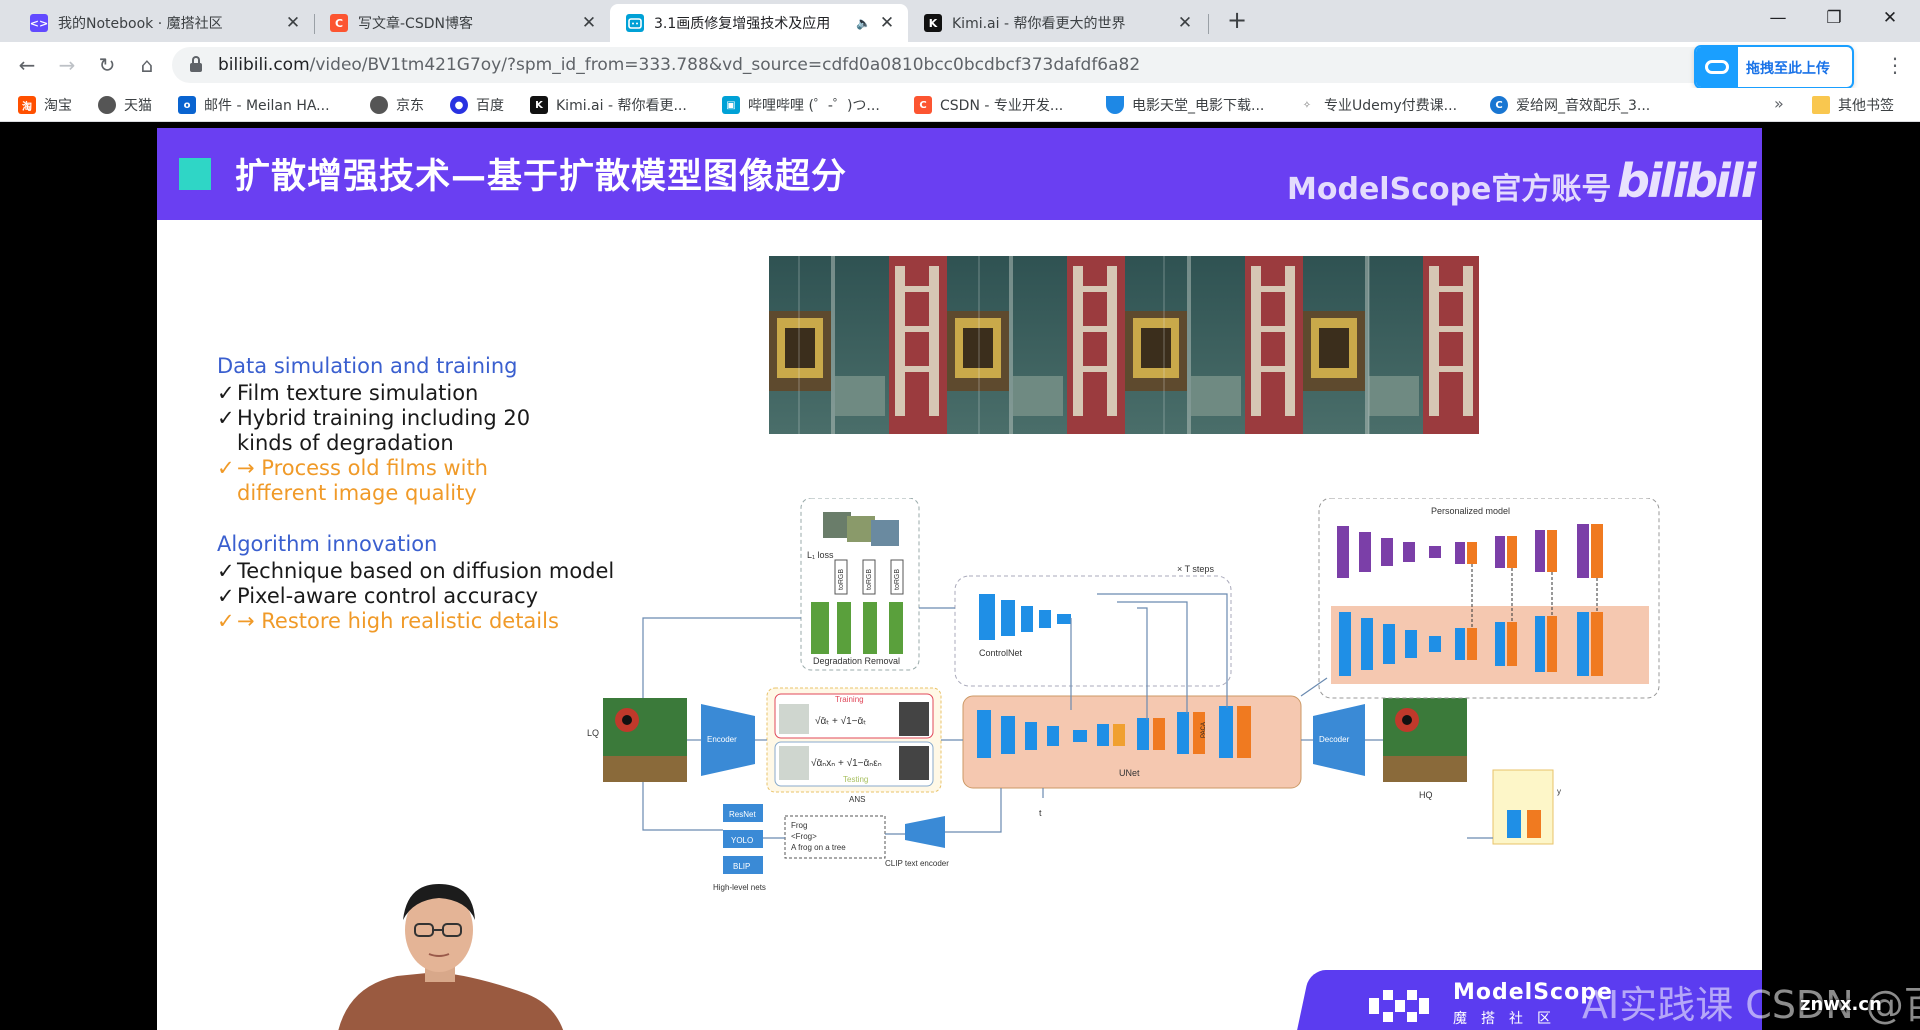 This screenshot has height=1030, width=1920. What do you see at coordinates (1841, 1004) in the screenshot?
I see `site-watermark: znwx.cn` at bounding box center [1841, 1004].